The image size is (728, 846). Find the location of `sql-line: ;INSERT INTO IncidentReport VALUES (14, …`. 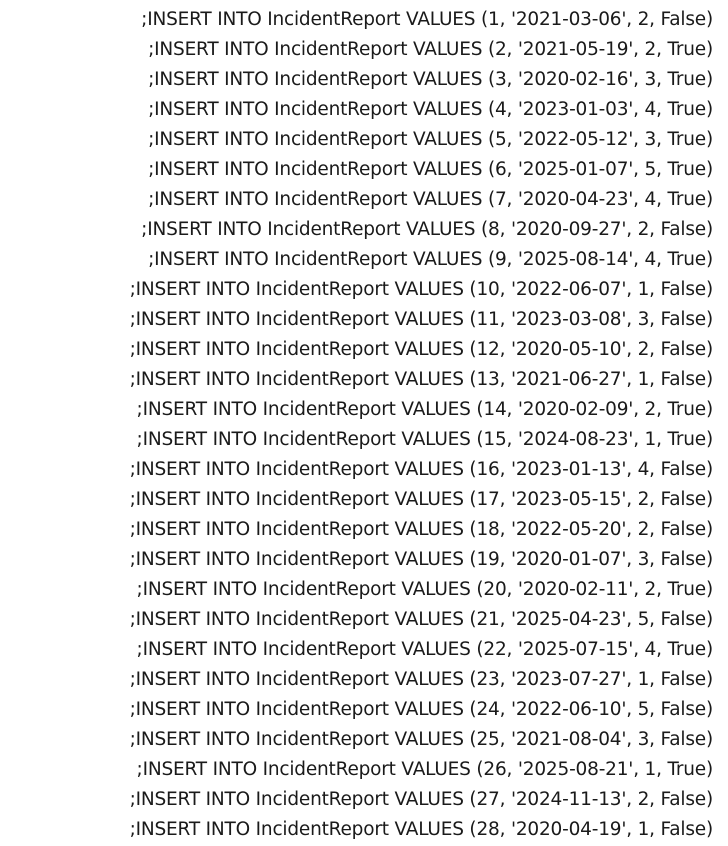

sql-line: ;INSERT INTO IncidentReport VALUES (14, … is located at coordinates (425, 409).